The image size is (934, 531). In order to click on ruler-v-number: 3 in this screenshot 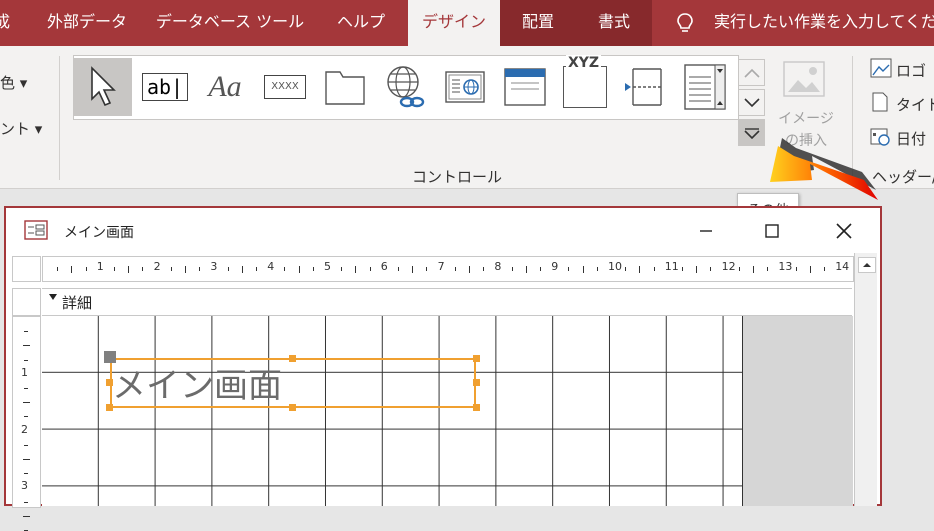, I will do `click(24, 486)`.